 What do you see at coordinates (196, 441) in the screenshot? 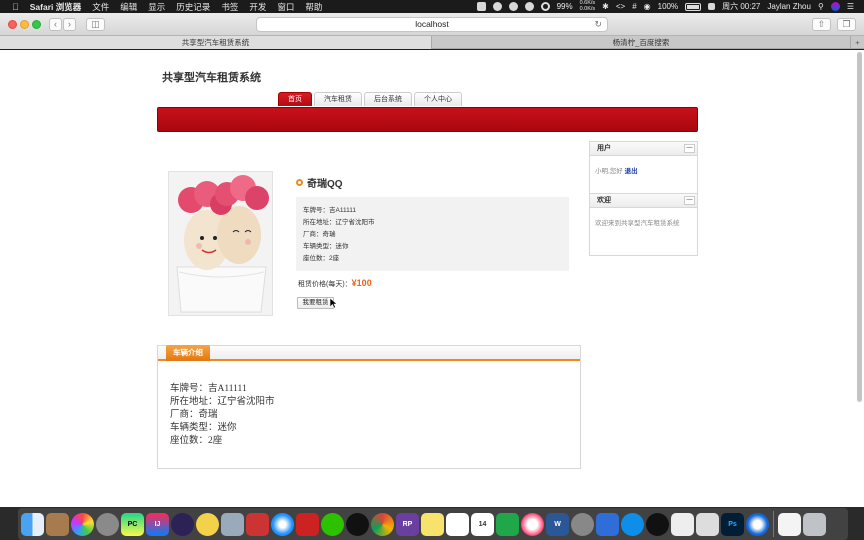
I see `intro-seats: 座位数：2座` at bounding box center [196, 441].